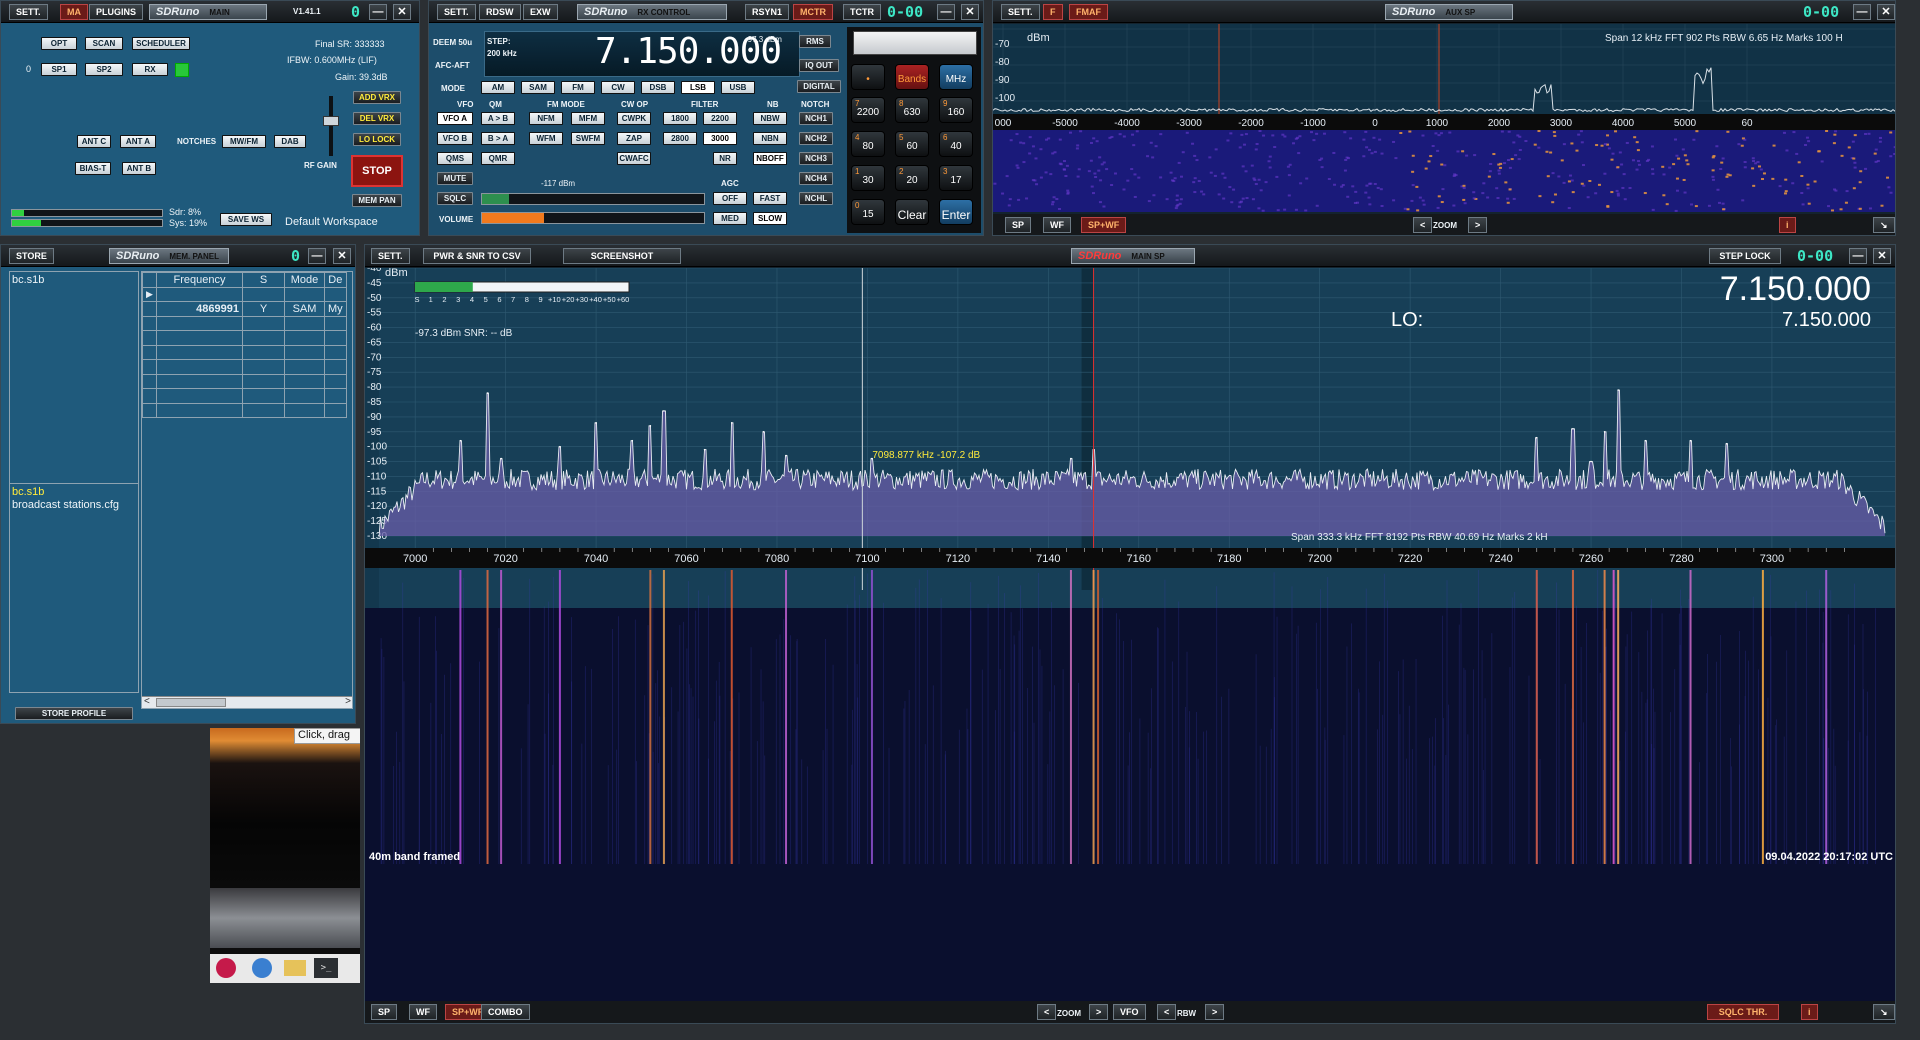  I want to click on aux-spwf-button: SP+WF, so click(1104, 225).